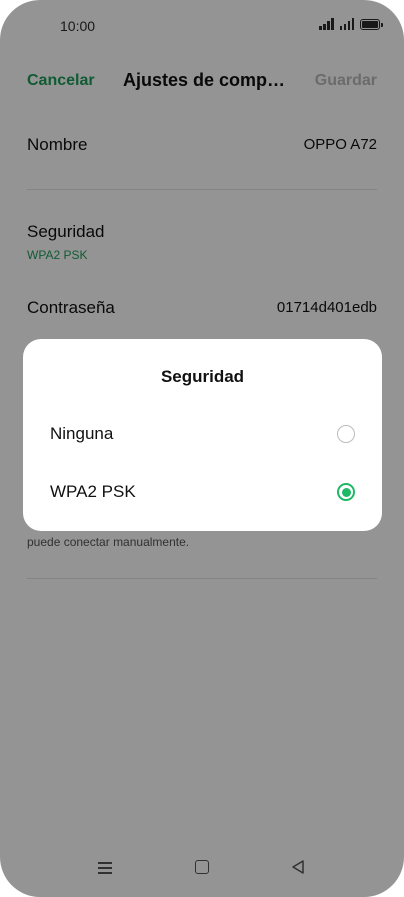  Describe the element at coordinates (346, 492) in the screenshot. I see `radio-selected-icon` at that location.